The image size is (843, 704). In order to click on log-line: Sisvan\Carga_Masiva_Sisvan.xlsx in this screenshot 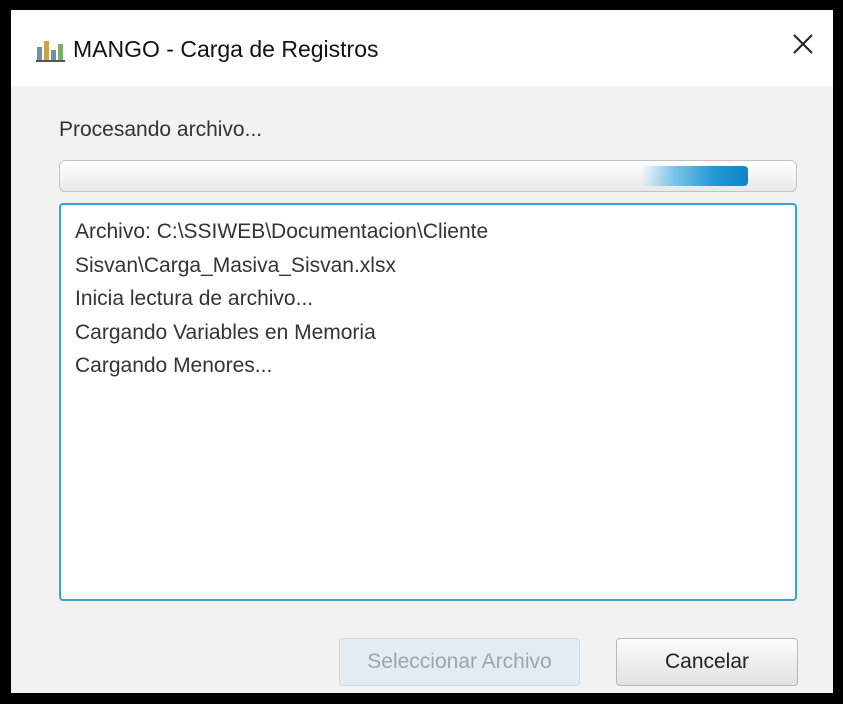, I will do `click(235, 265)`.